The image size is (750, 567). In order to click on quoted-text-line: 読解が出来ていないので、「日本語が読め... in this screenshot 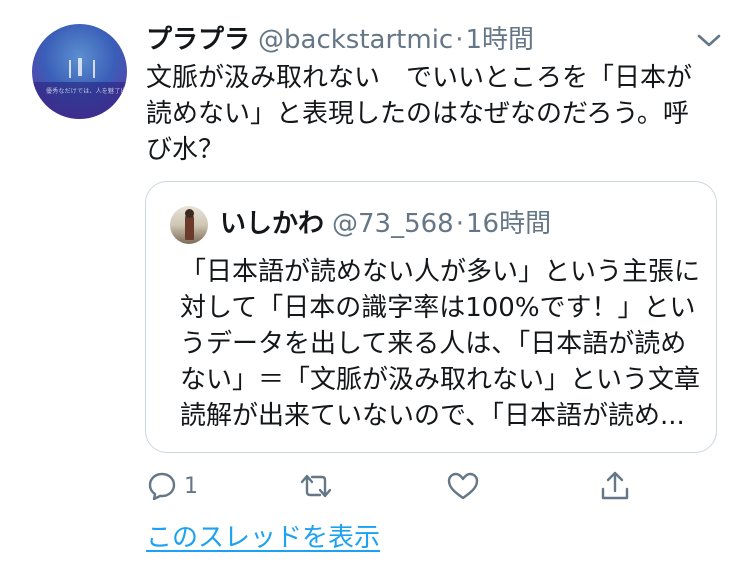, I will do `click(432, 416)`.